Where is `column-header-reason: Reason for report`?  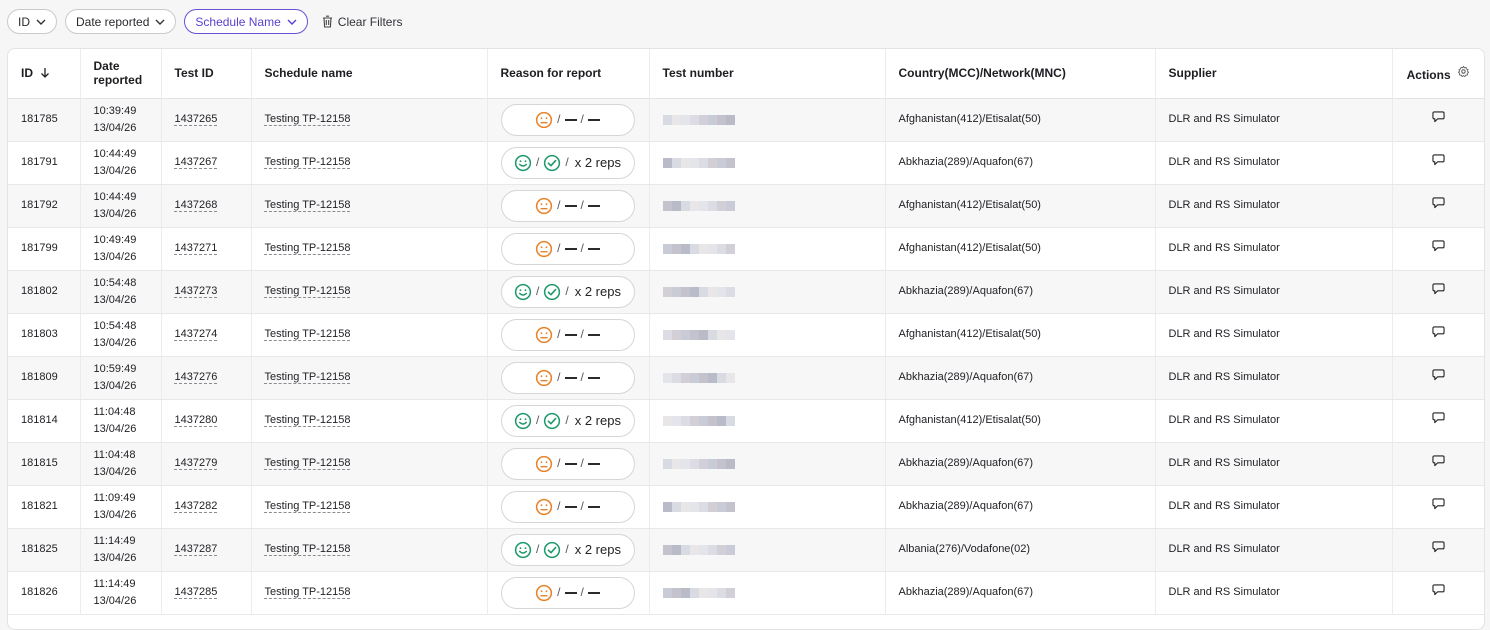 column-header-reason: Reason for report is located at coordinates (568, 74).